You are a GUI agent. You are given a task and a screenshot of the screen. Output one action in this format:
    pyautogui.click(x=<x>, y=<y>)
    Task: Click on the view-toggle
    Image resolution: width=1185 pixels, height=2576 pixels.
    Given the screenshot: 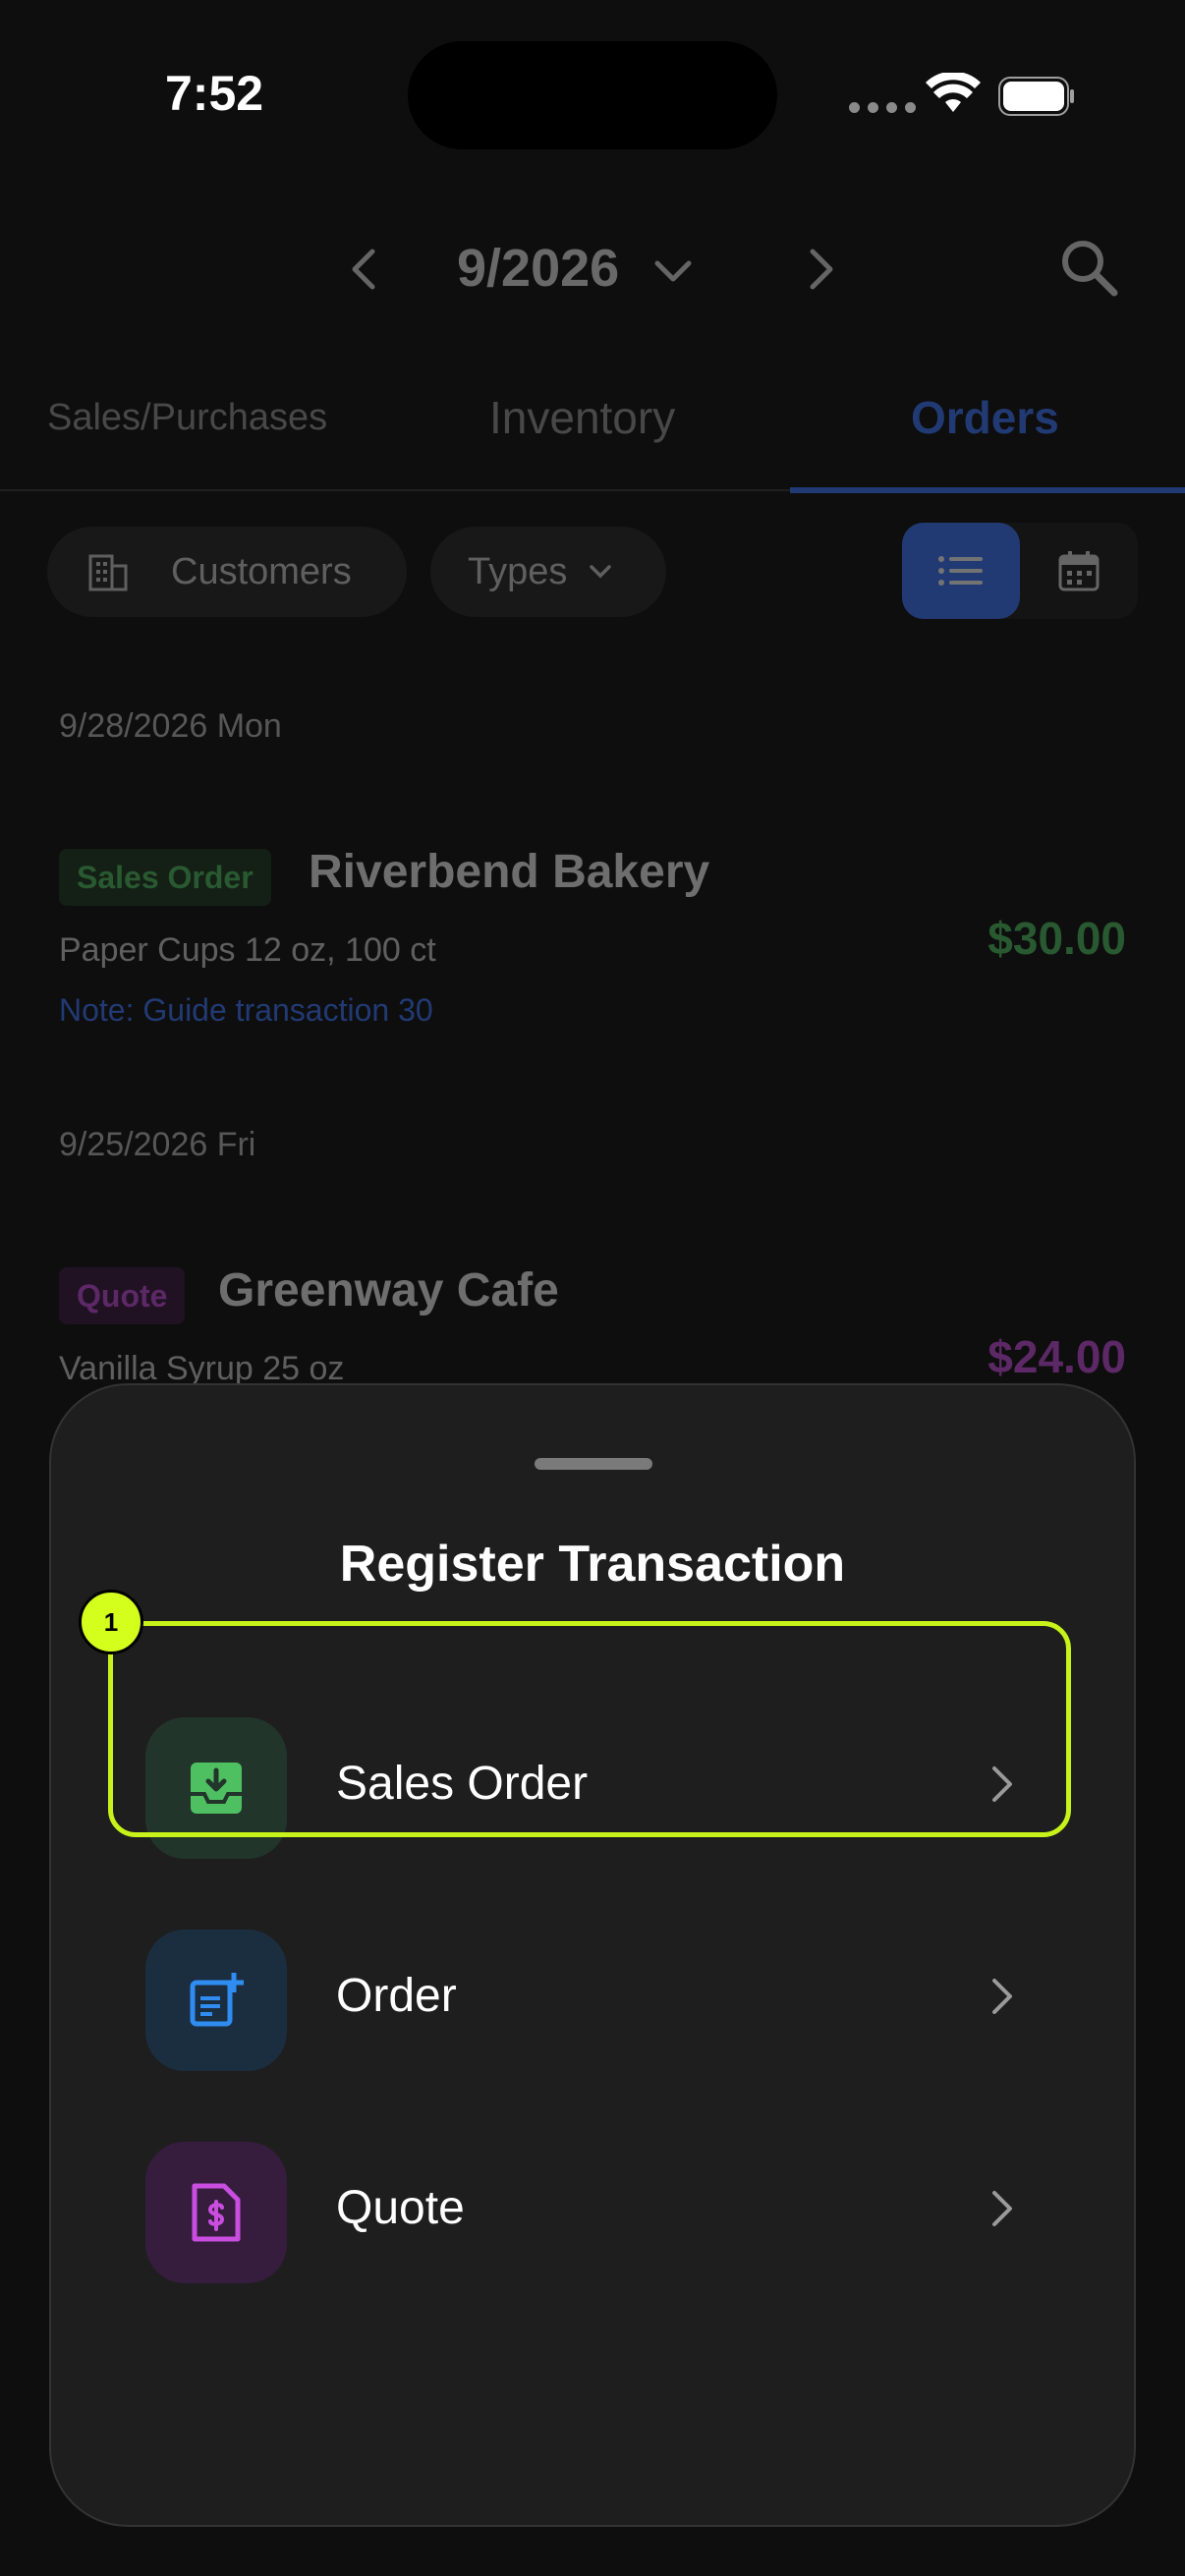 What is the action you would take?
    pyautogui.click(x=1020, y=571)
    